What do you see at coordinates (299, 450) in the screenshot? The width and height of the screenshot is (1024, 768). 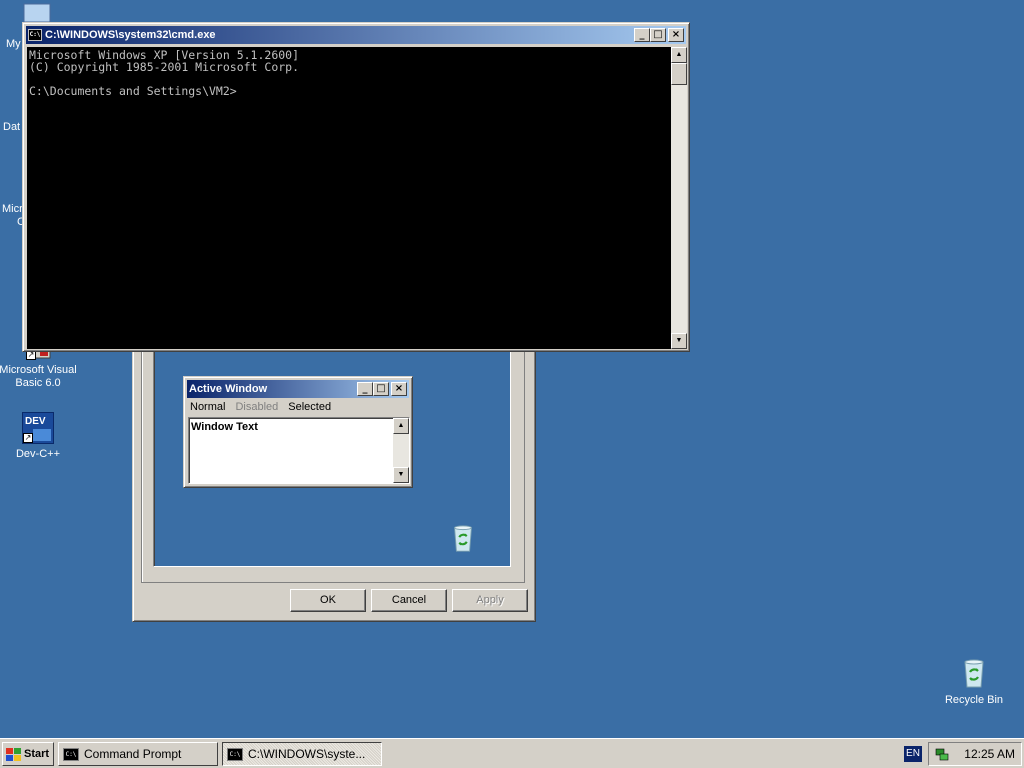 I see `sample-text-area: Window Text ▲ ▼` at bounding box center [299, 450].